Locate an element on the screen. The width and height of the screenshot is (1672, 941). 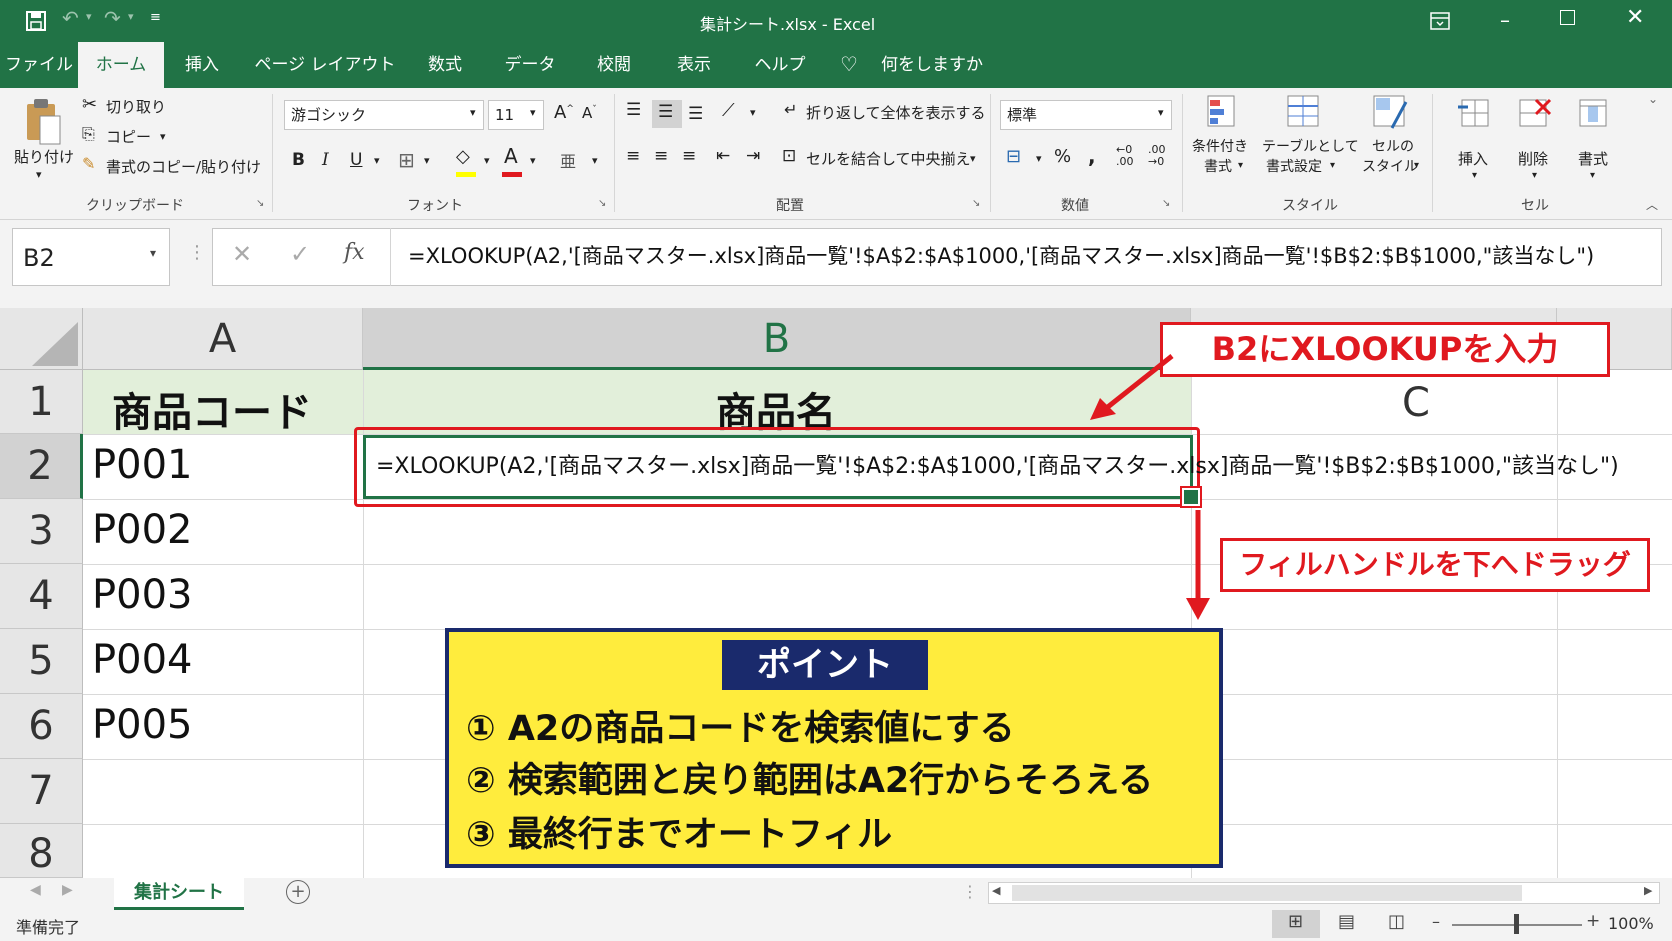
row-header-2: 2 is located at coordinates (41, 466).